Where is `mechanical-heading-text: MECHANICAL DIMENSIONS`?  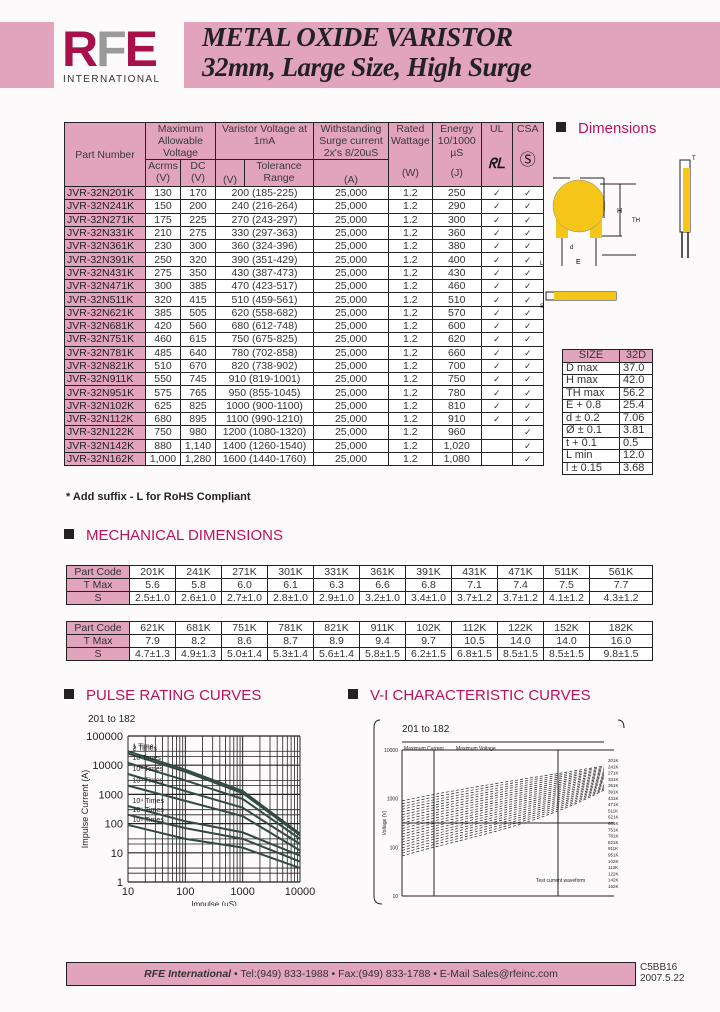
mechanical-heading-text: MECHANICAL DIMENSIONS is located at coordinates (184, 535).